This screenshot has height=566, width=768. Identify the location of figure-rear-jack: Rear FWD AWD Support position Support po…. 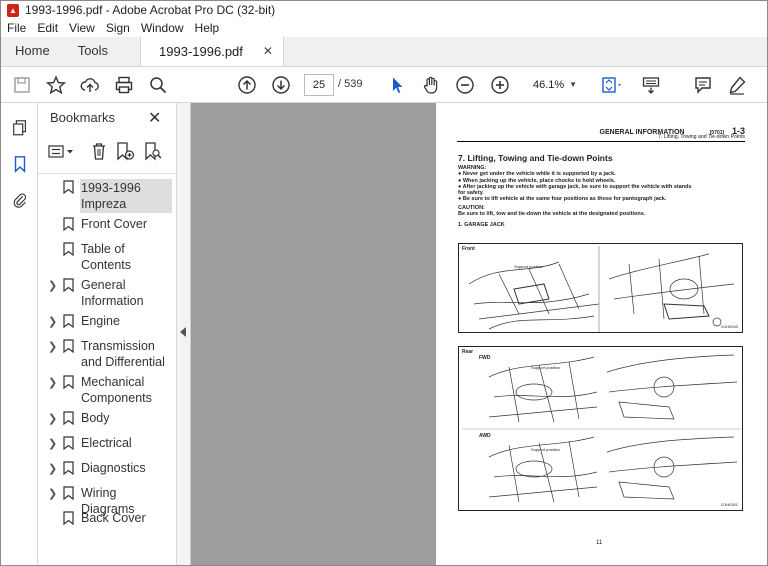
(600, 428).